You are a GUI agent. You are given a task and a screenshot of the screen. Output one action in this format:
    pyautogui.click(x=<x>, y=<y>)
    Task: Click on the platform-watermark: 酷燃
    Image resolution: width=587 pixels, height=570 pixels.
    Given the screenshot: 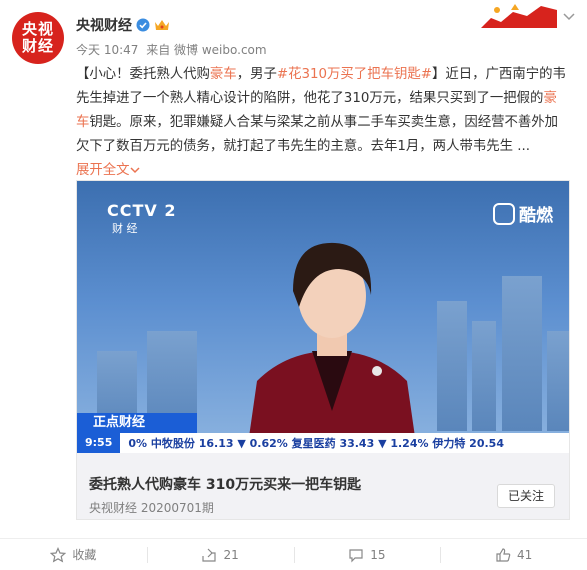 What is the action you would take?
    pyautogui.click(x=523, y=213)
    